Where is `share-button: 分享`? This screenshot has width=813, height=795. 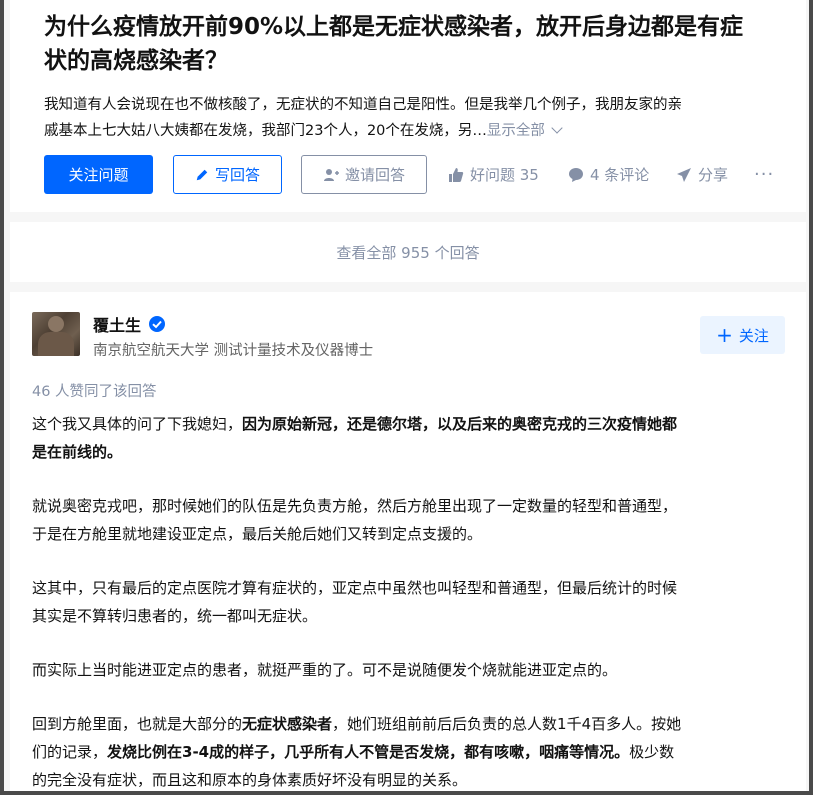 share-button: 分享 is located at coordinates (702, 174).